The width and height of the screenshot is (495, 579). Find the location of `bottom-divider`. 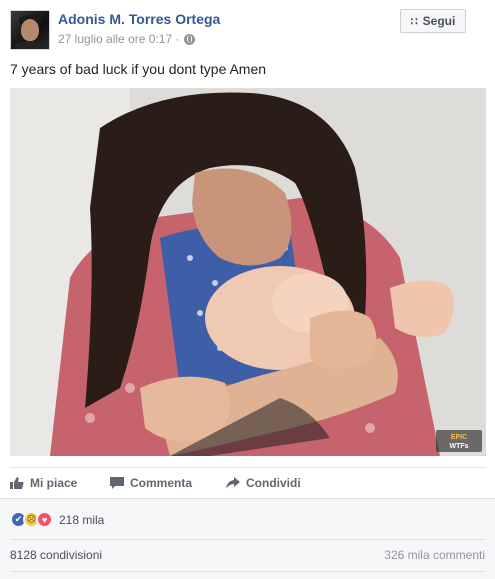

bottom-divider is located at coordinates (248, 571).